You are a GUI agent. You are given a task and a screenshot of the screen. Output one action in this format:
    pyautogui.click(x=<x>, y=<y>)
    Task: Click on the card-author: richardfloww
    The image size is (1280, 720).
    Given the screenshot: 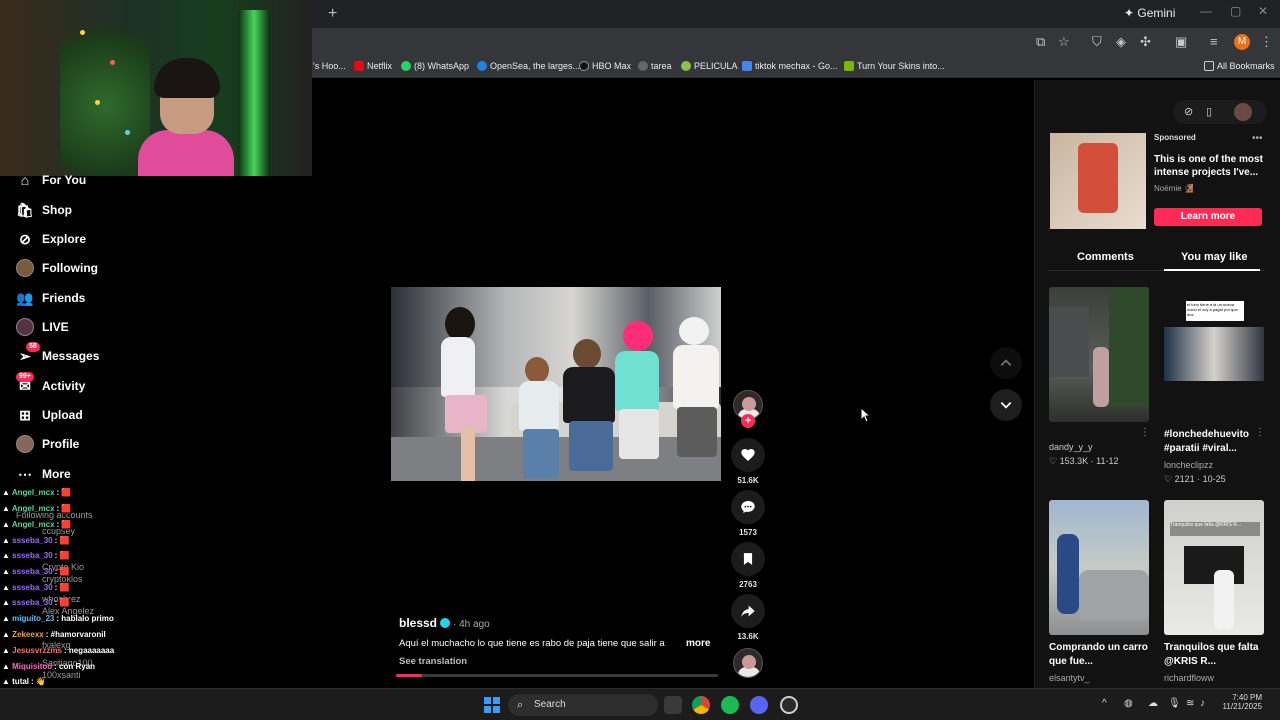 What is the action you would take?
    pyautogui.click(x=1189, y=678)
    